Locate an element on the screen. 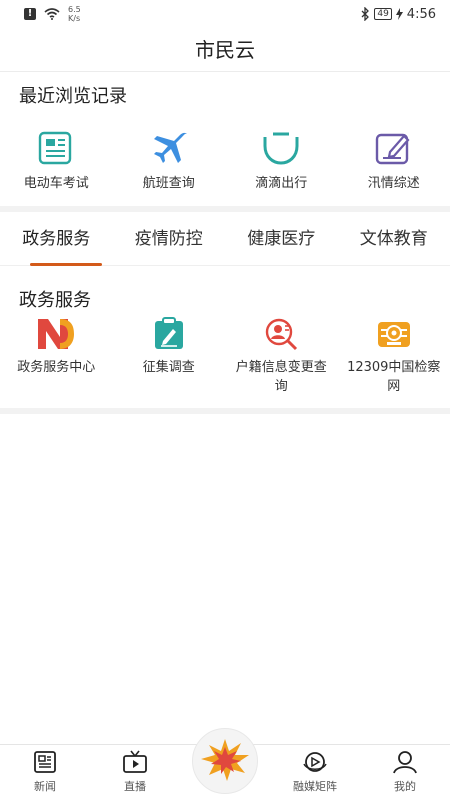 Image resolution: width=450 pixels, height=800 pixels. person-search-icon is located at coordinates (281, 334).